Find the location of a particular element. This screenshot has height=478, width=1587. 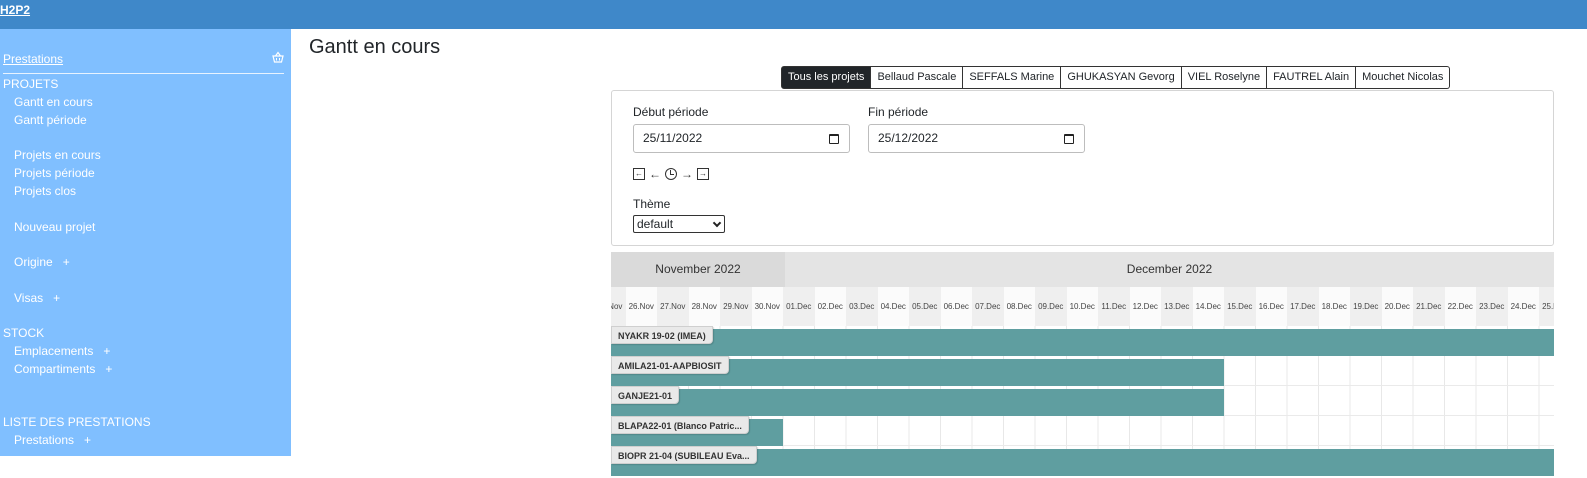

sidebar-item-origine: Origine + is located at coordinates (42, 262).